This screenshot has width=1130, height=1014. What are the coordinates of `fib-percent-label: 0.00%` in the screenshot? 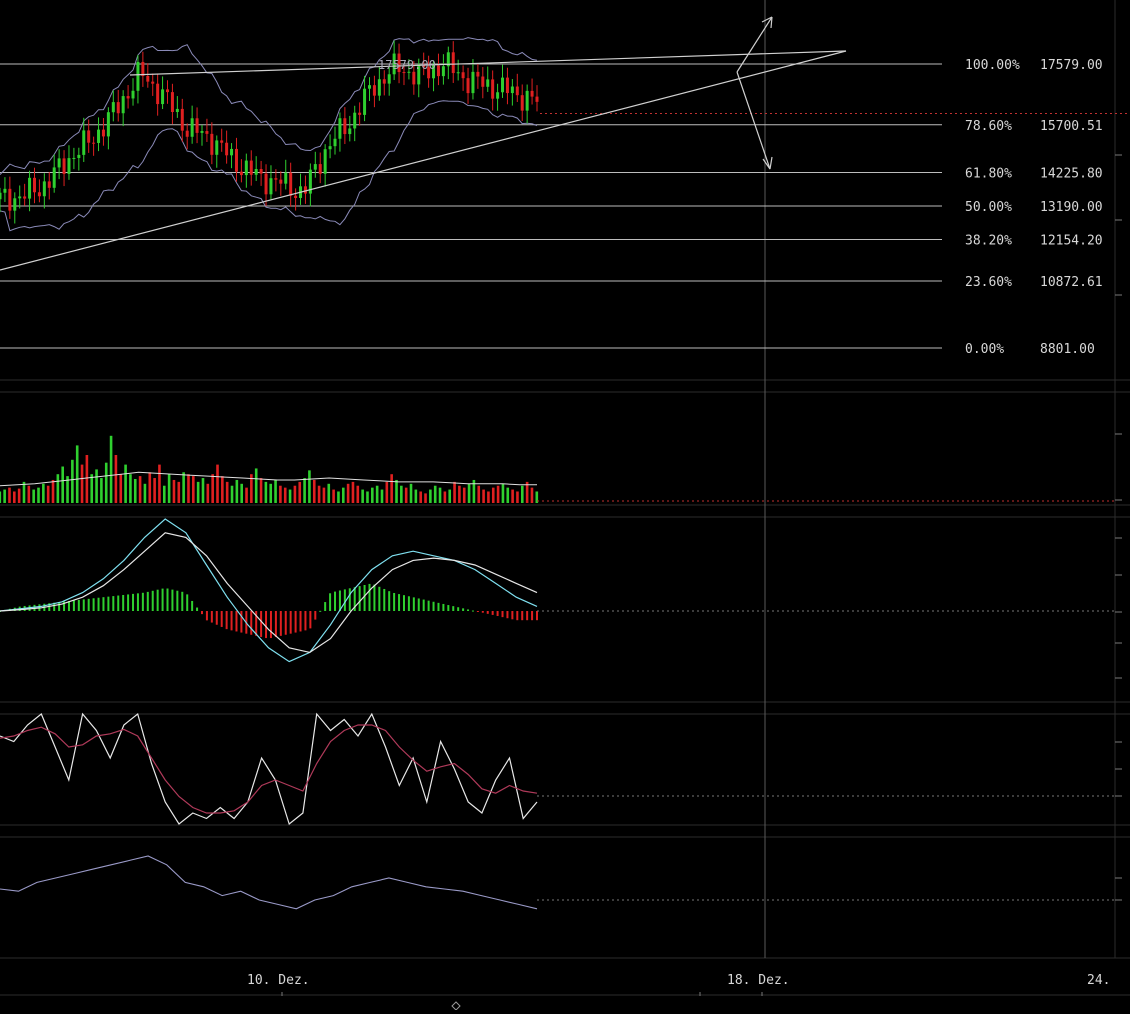 It's located at (984, 349).